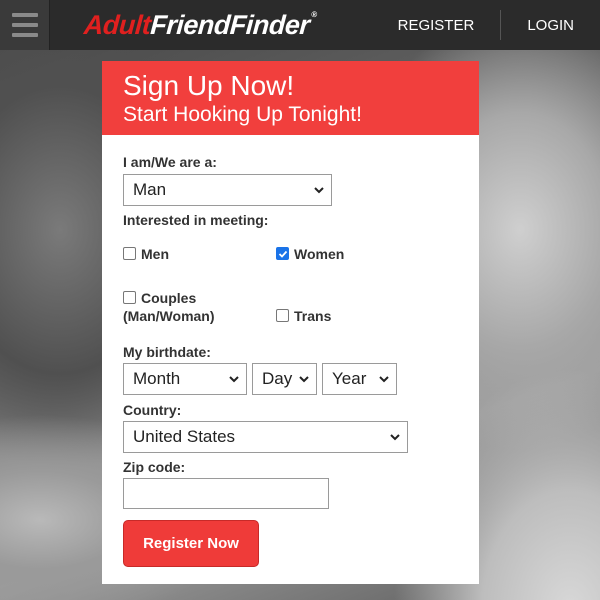  What do you see at coordinates (150, 189) in the screenshot?
I see `iam-select-value: Man` at bounding box center [150, 189].